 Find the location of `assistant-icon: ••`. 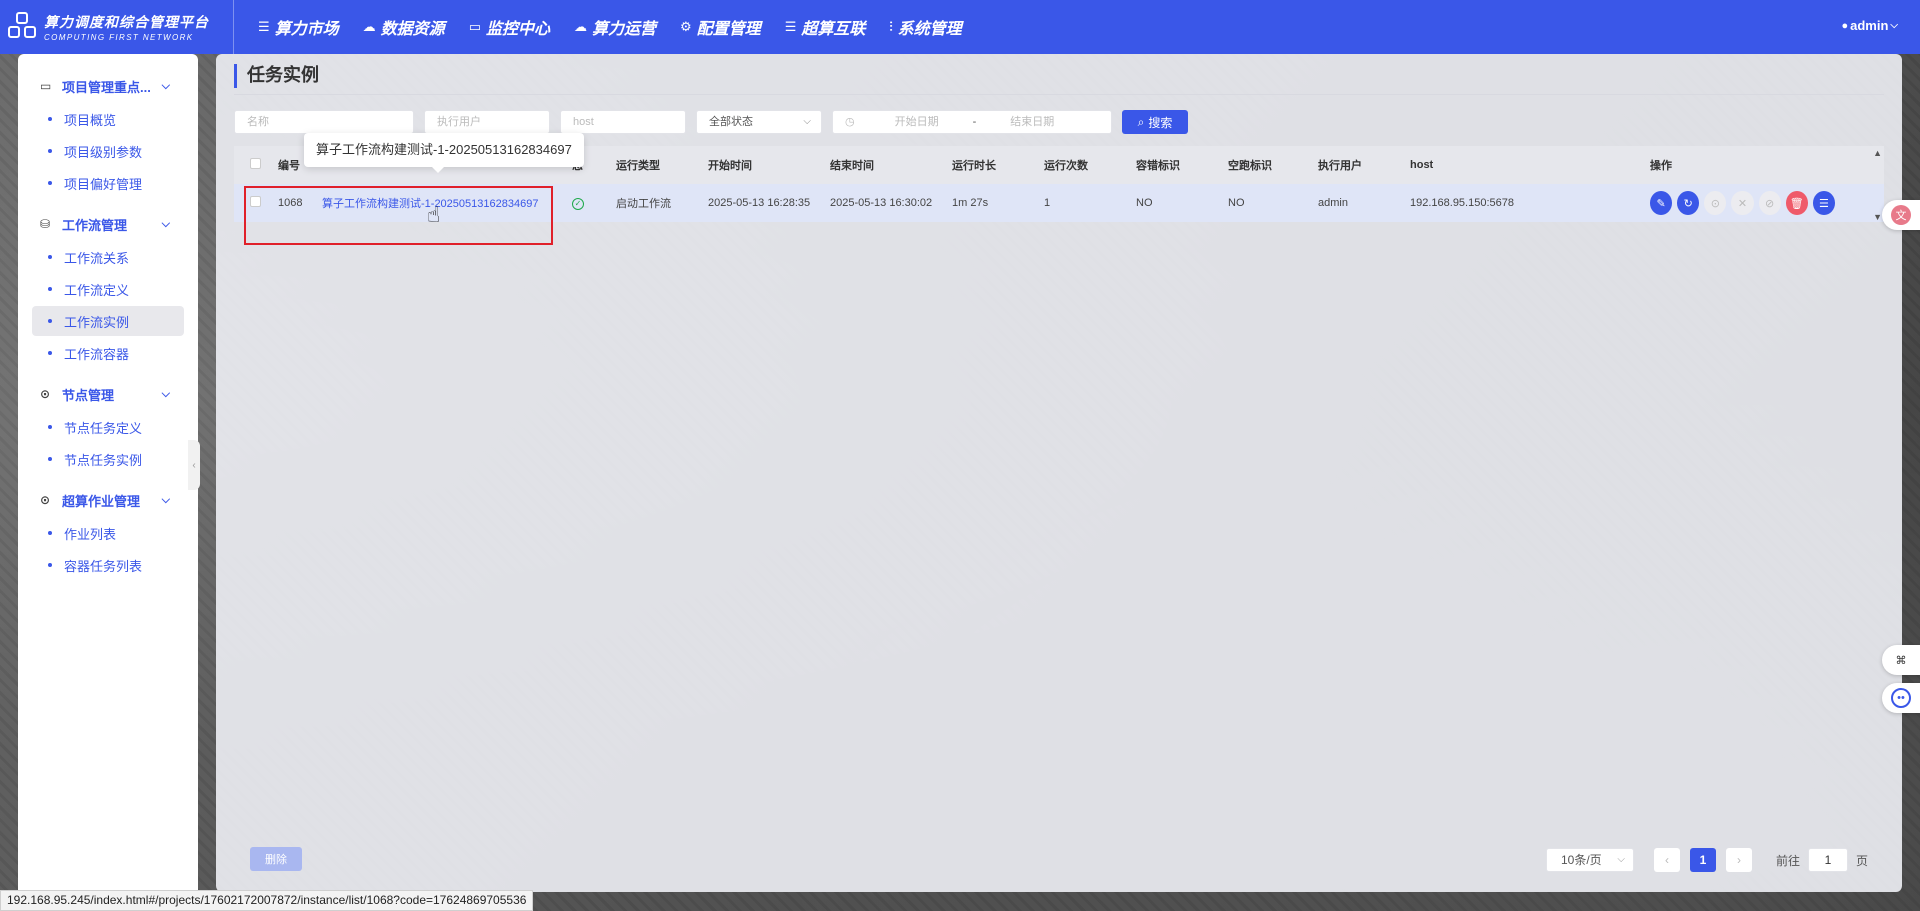

assistant-icon: •• is located at coordinates (1901, 698).